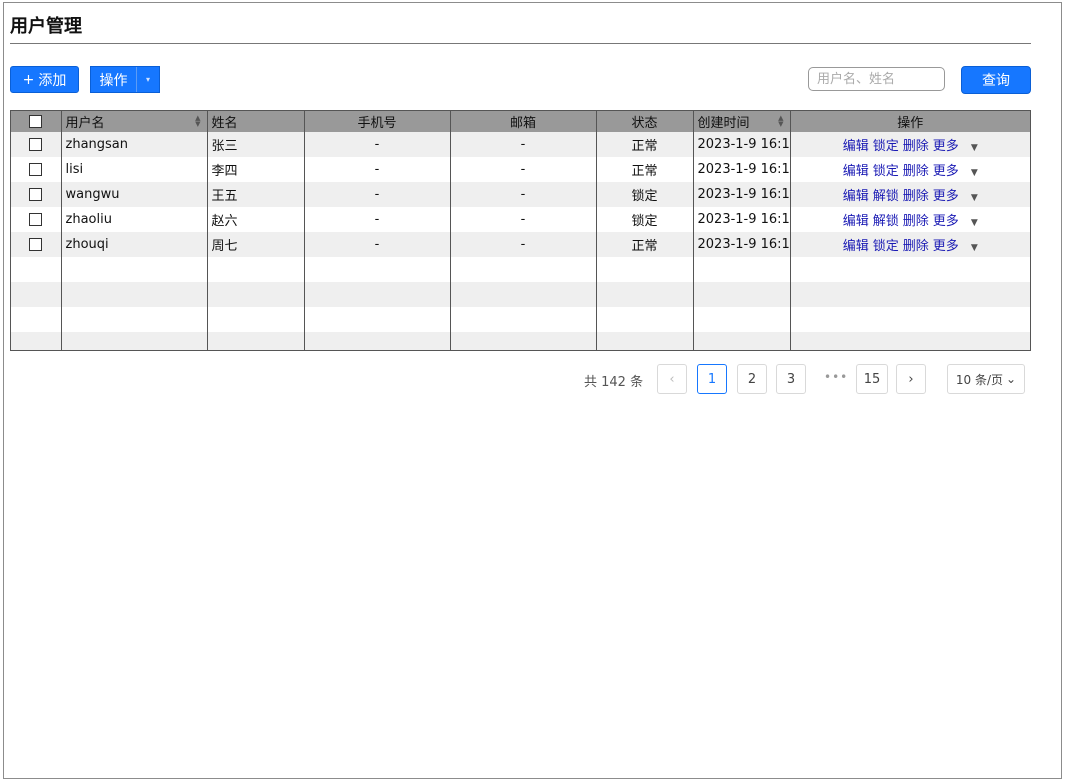 The height and width of the screenshot is (782, 1066). Describe the element at coordinates (46, 26) in the screenshot. I see `page-title: 用户管理` at that location.